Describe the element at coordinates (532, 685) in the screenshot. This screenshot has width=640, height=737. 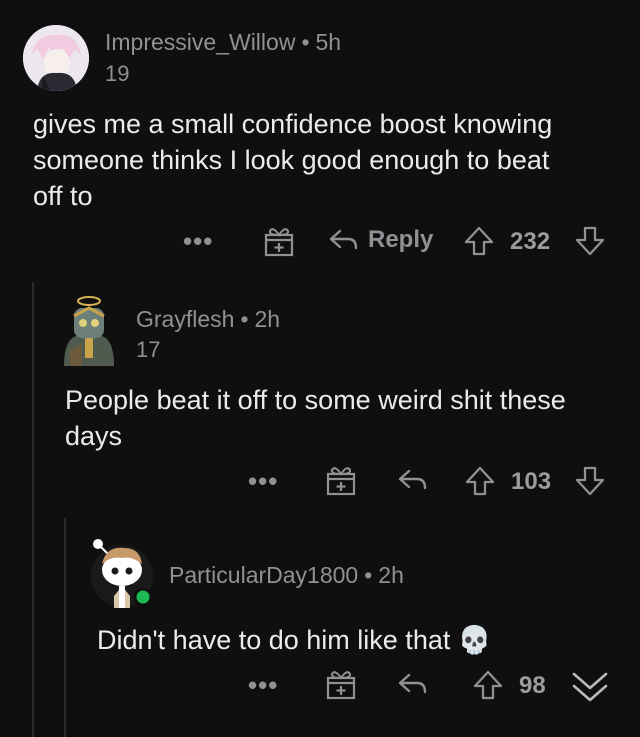
I see `vote-count: 98` at that location.